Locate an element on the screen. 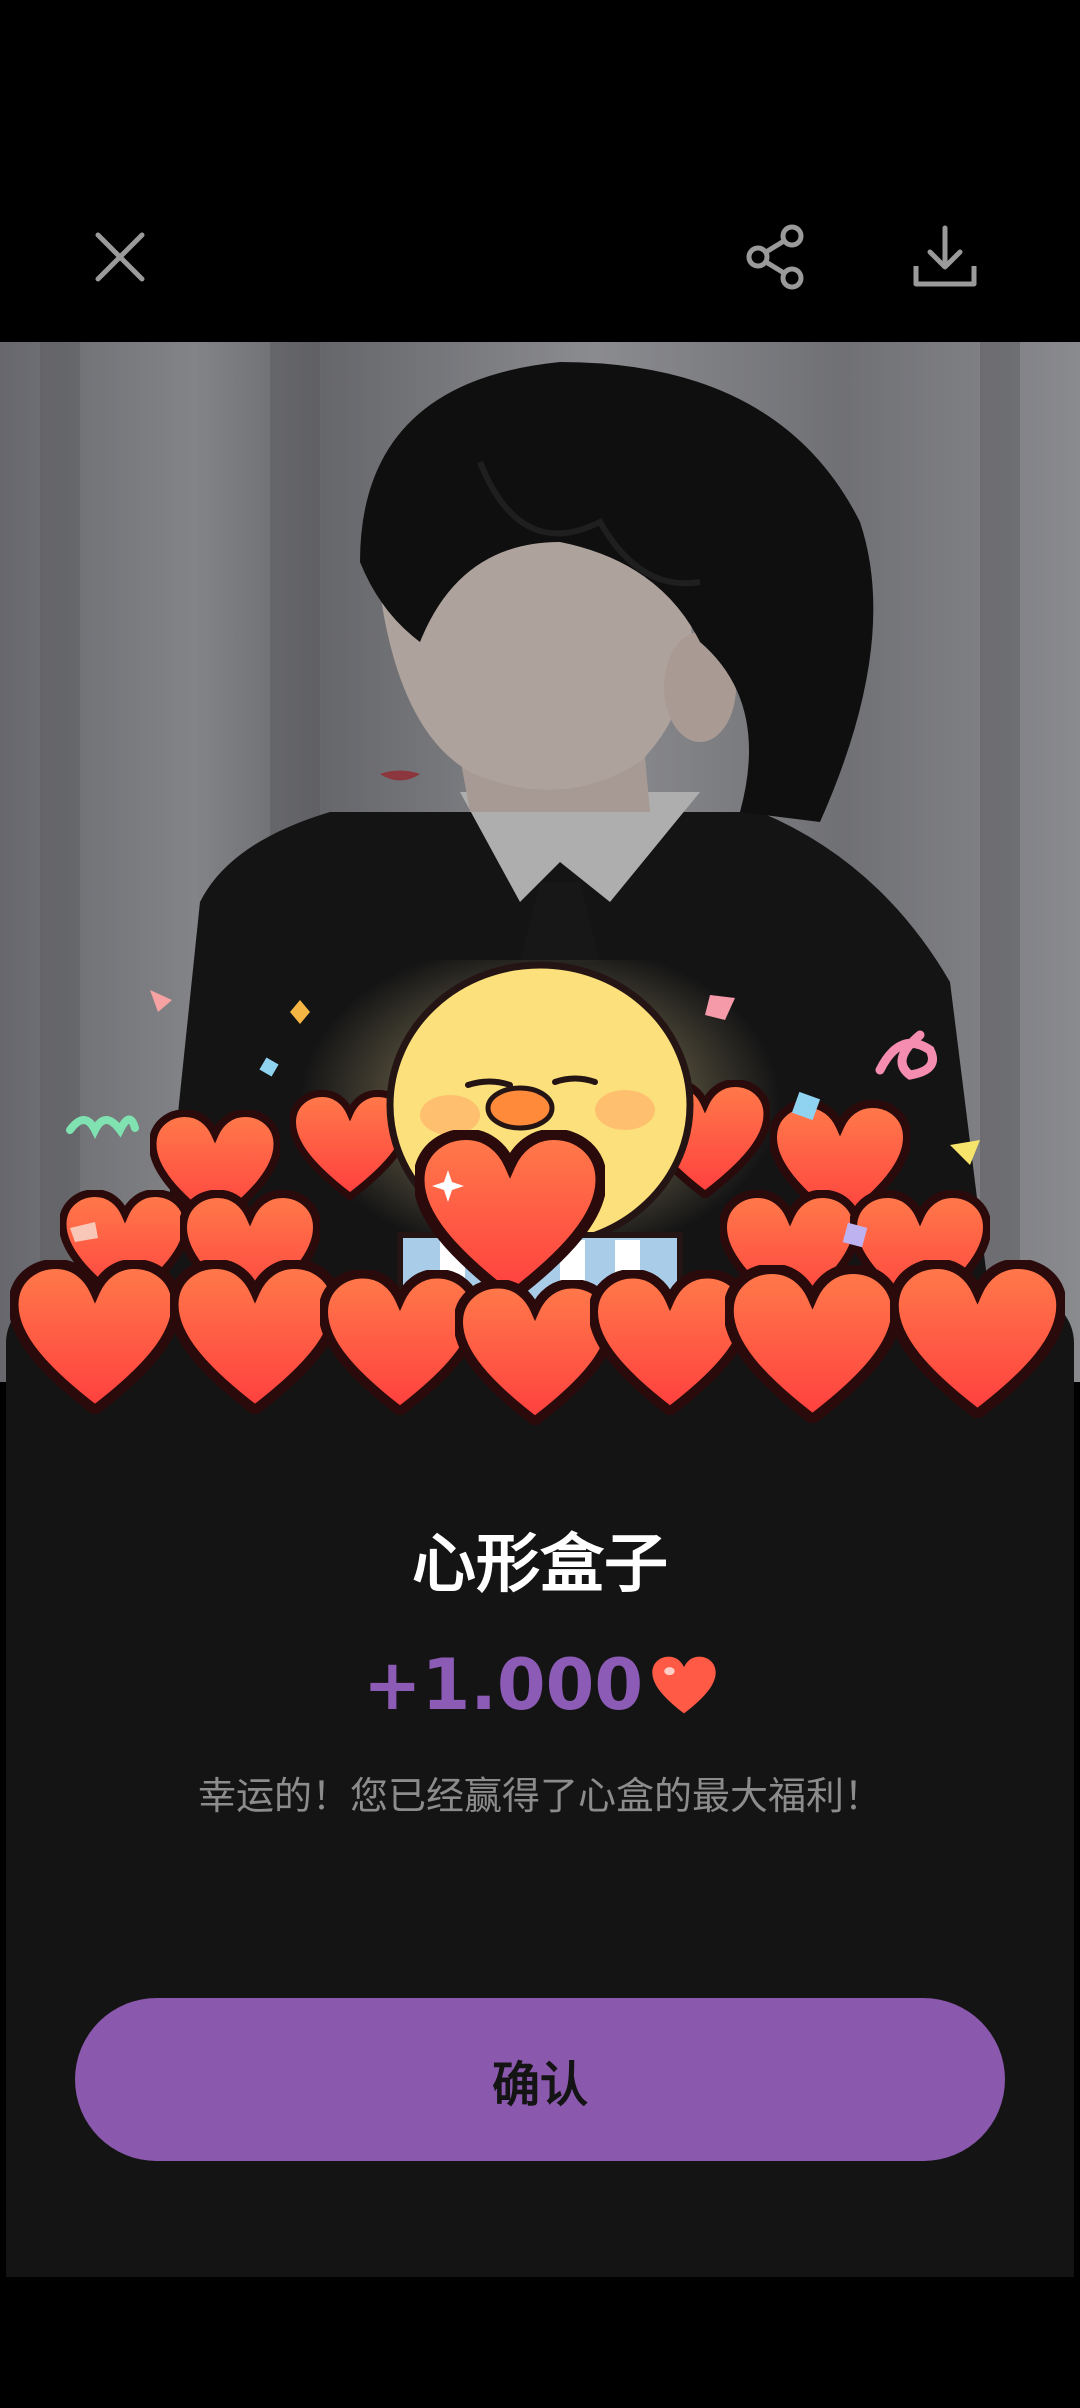 The height and width of the screenshot is (2408, 1080). close-icon is located at coordinates (120, 257).